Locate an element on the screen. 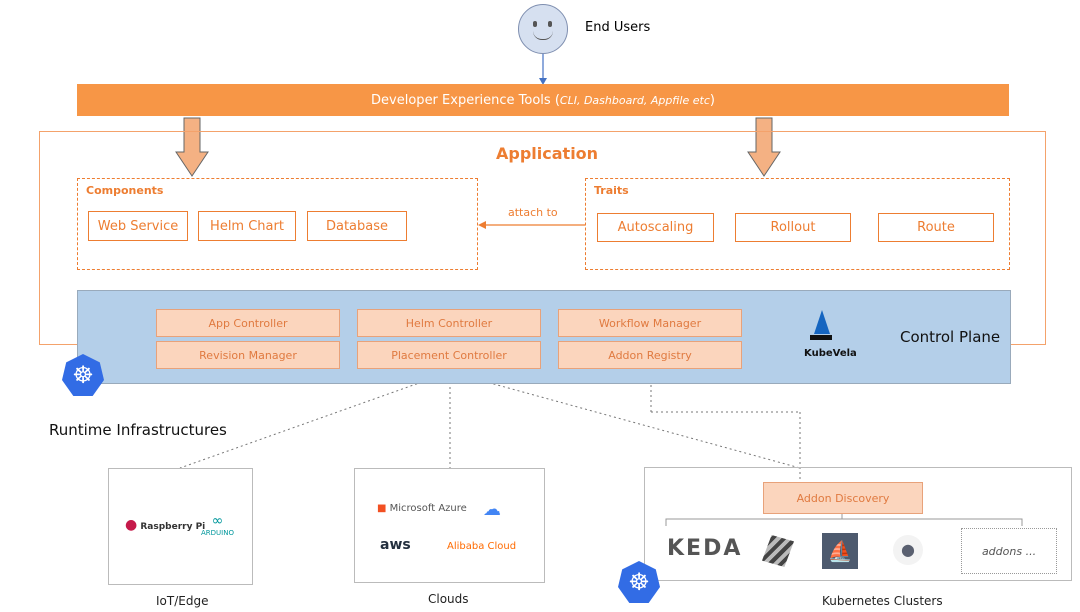 This screenshot has width=1080, height=612. clouds-label: Clouds is located at coordinates (448, 599).